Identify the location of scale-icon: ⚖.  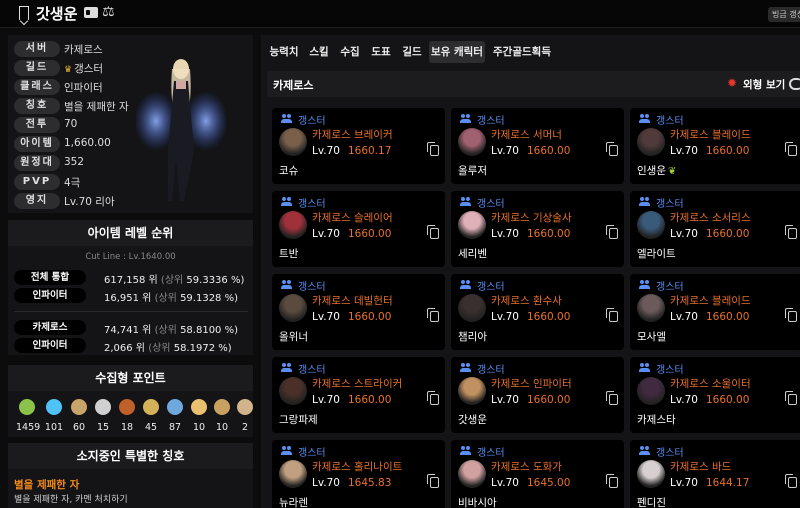
(108, 12).